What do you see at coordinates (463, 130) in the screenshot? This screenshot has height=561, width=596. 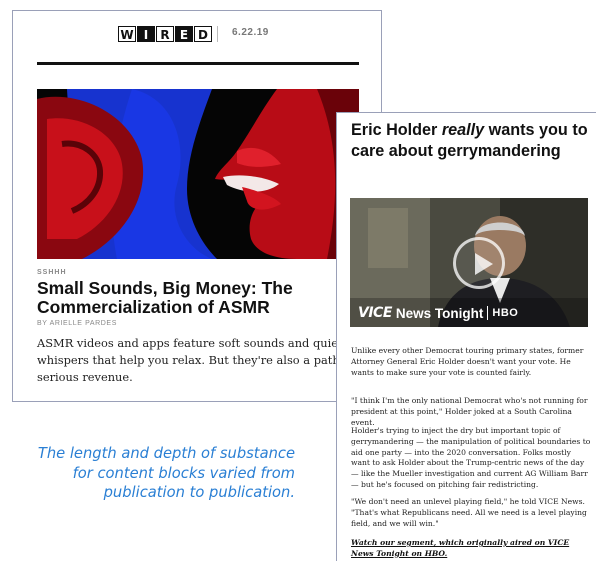 I see `headline-emphasis: really` at bounding box center [463, 130].